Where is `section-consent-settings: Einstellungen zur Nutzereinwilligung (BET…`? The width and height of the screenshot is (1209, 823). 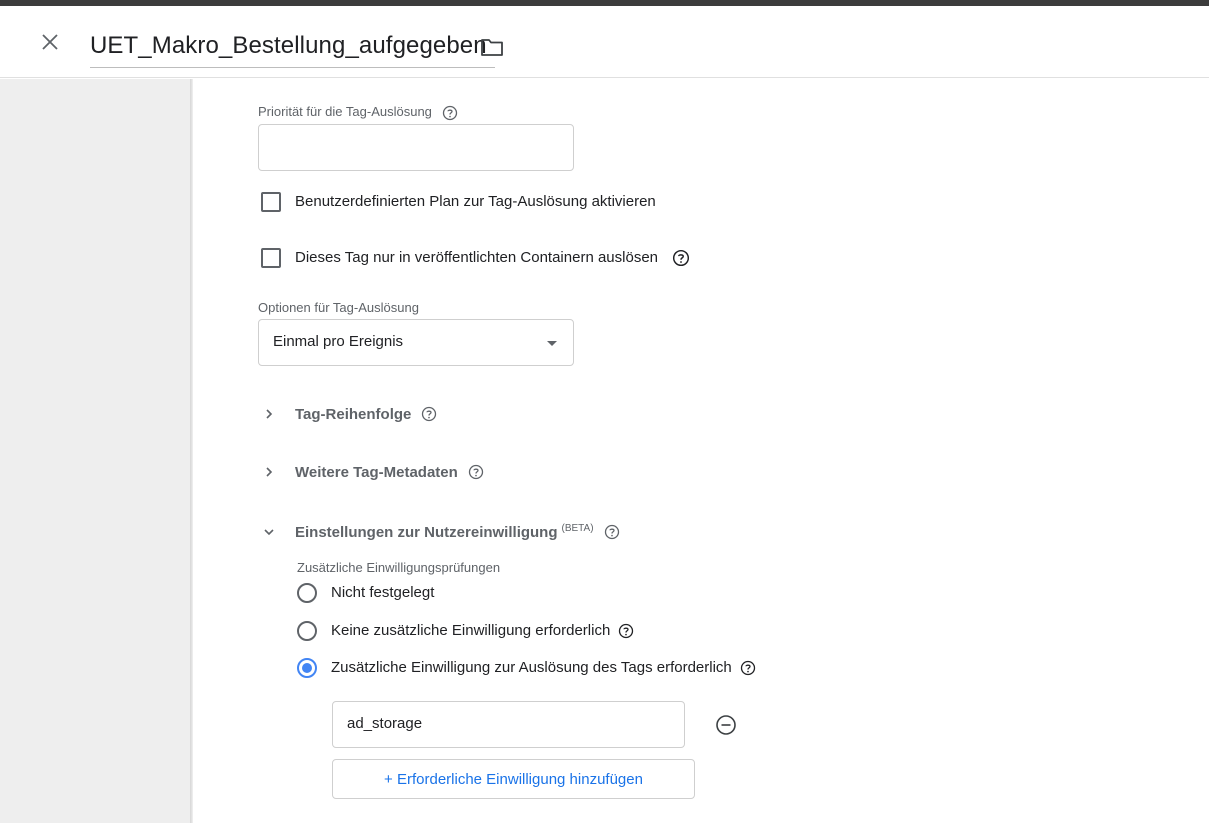 section-consent-settings: Einstellungen zur Nutzereinwilligung (BET… is located at coordinates (441, 532).